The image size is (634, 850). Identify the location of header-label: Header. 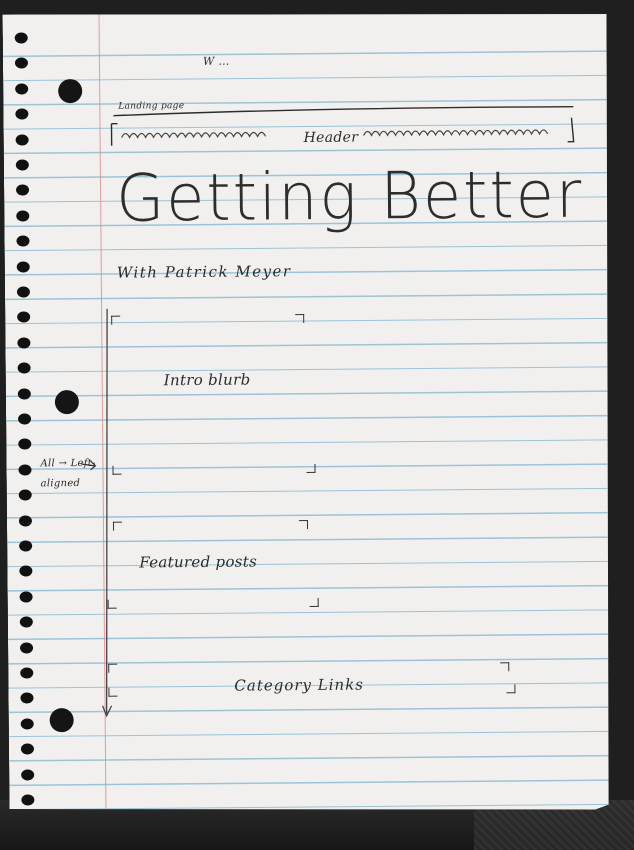
(331, 138).